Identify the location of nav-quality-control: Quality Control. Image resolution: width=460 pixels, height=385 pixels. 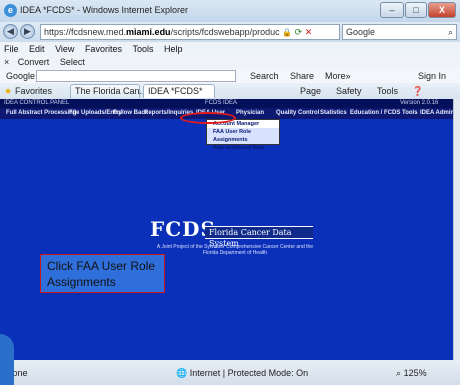
(297, 113).